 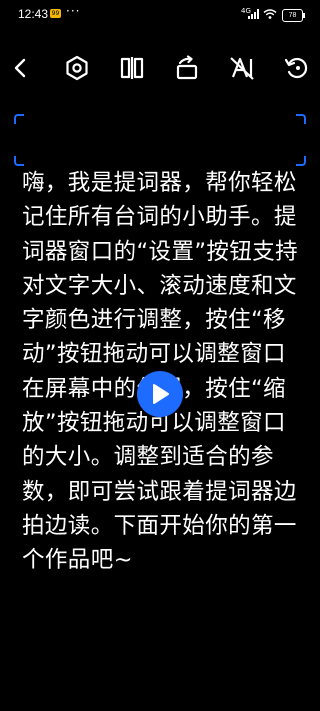 I want to click on back-button, so click(x=21, y=68).